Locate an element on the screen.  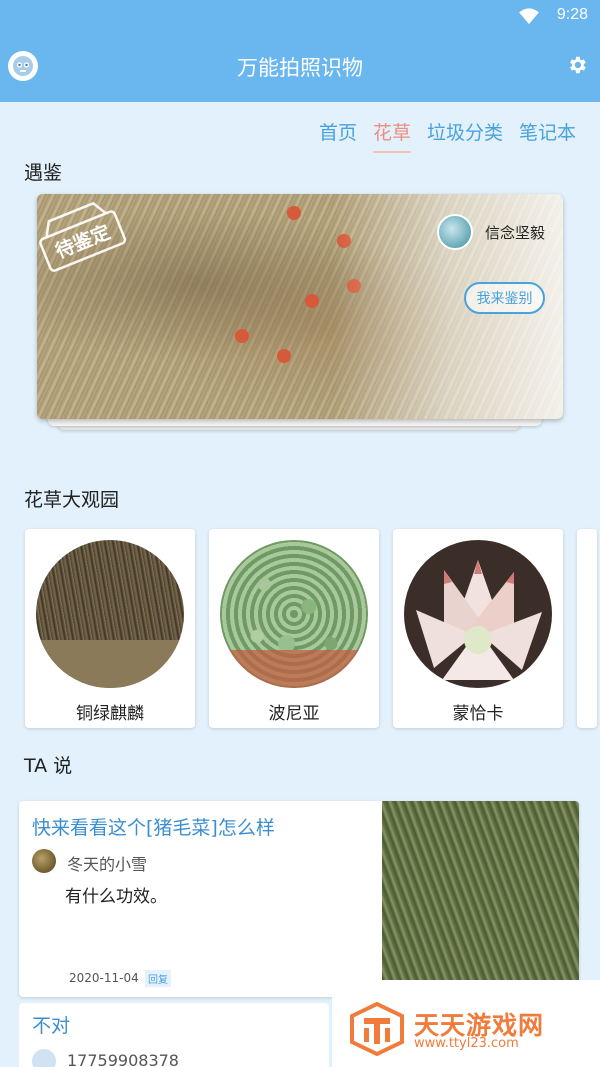
post-user-name: 冬天的小雪 is located at coordinates (107, 864).